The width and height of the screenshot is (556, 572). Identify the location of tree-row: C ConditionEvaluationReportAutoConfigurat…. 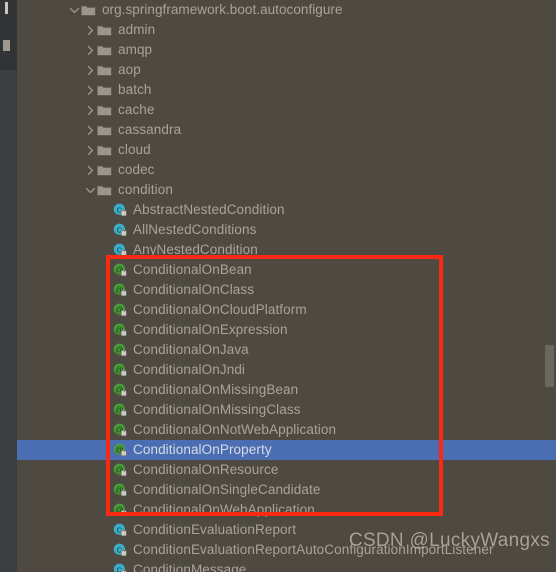
(286, 550).